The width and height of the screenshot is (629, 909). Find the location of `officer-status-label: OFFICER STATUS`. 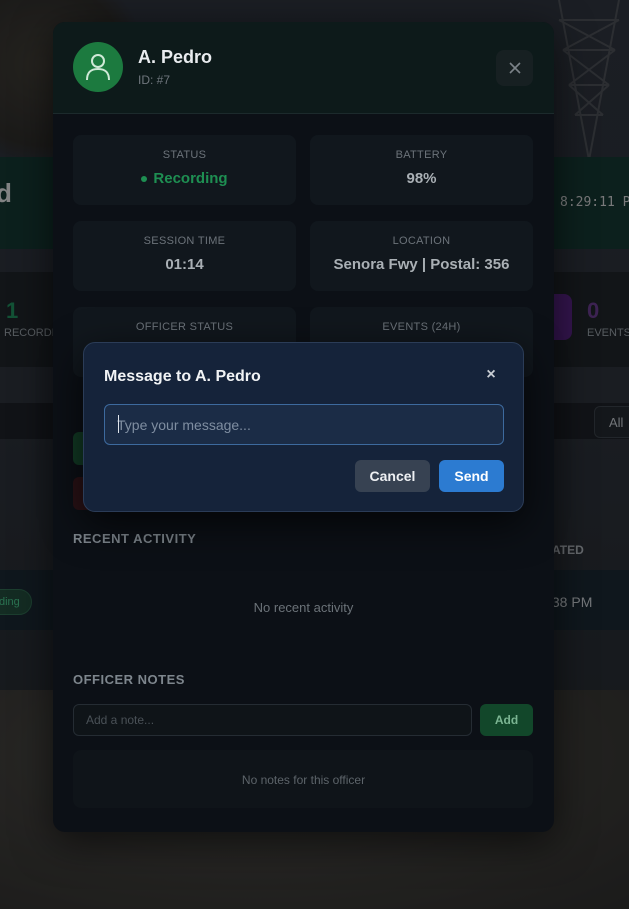

officer-status-label: OFFICER STATUS is located at coordinates (184, 327).